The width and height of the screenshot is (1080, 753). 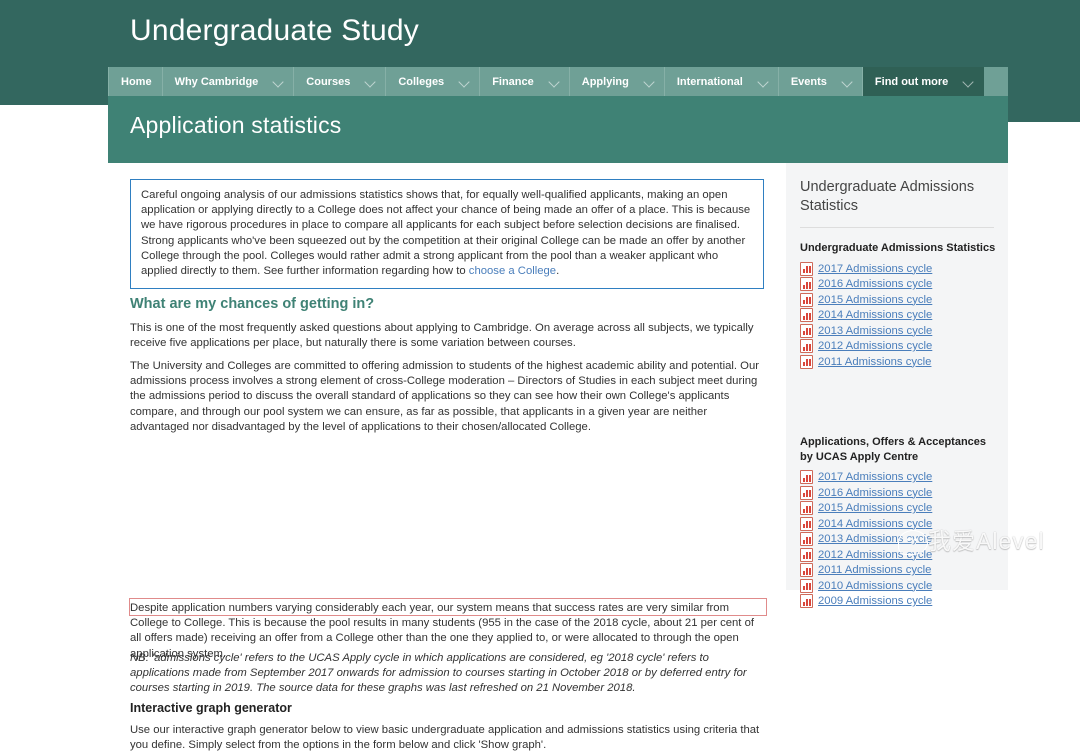 What do you see at coordinates (900, 585) in the screenshot?
I see `sidebar-file-link: 2010 Admissions cycle` at bounding box center [900, 585].